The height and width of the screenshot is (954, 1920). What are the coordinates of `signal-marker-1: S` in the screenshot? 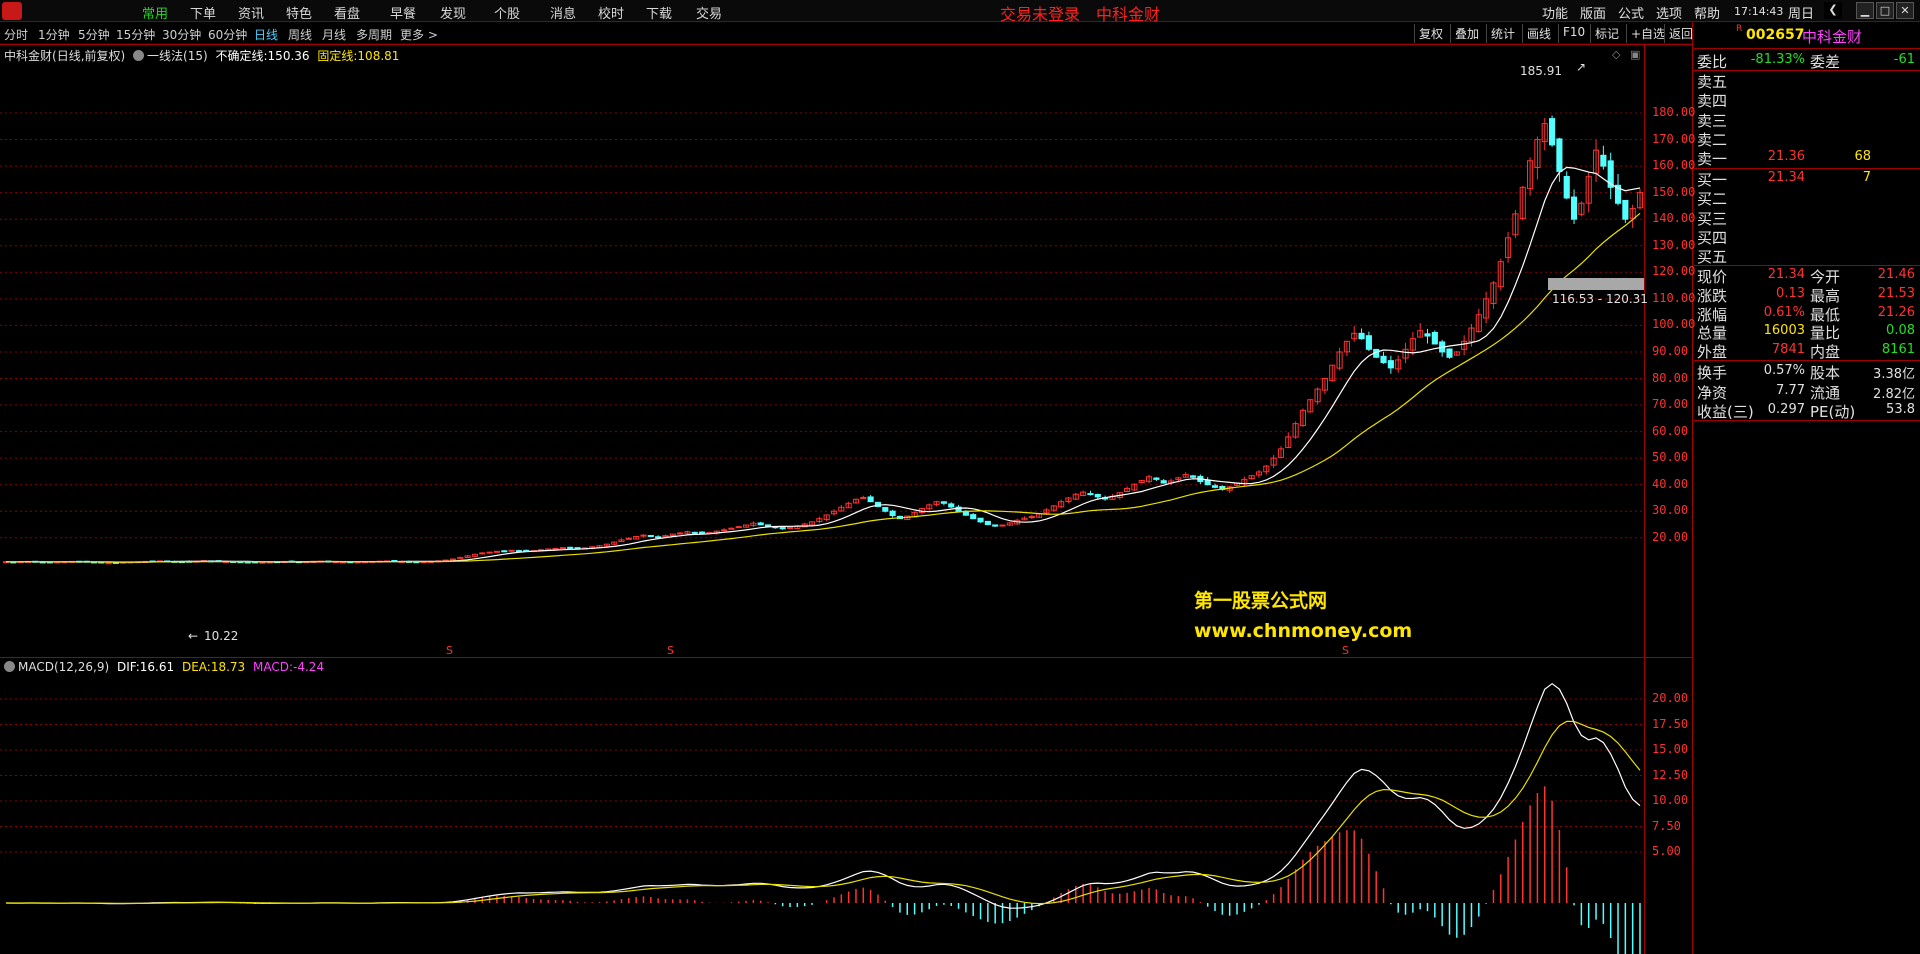 It's located at (449, 650).